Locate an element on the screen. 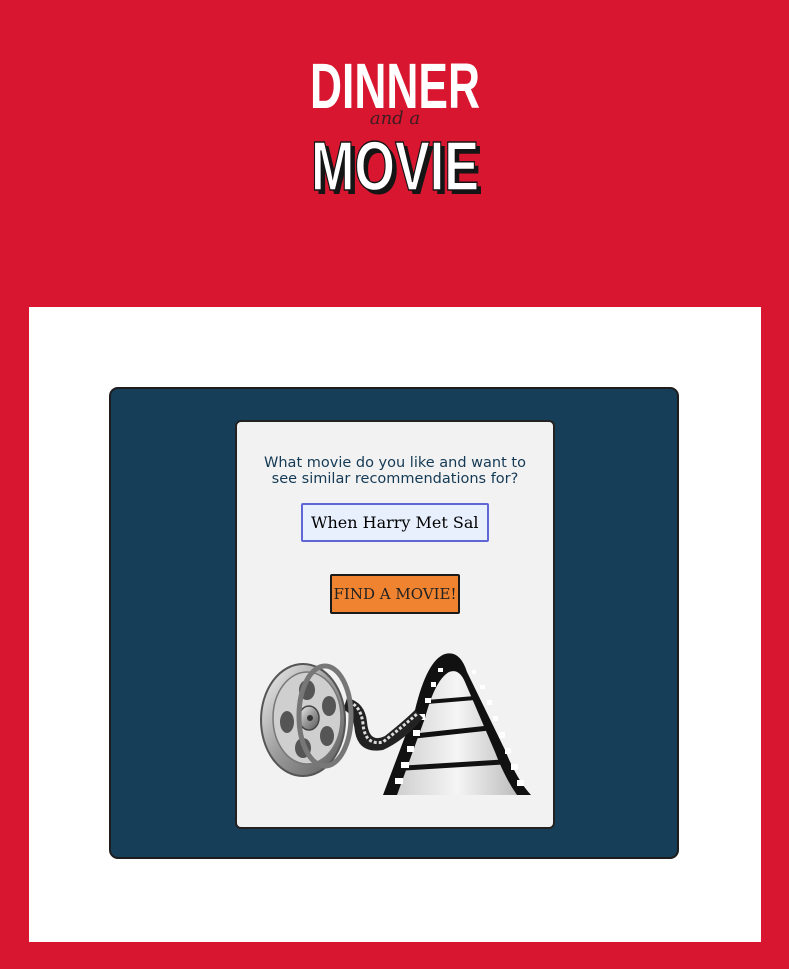  movie-search-input is located at coordinates (395, 522).